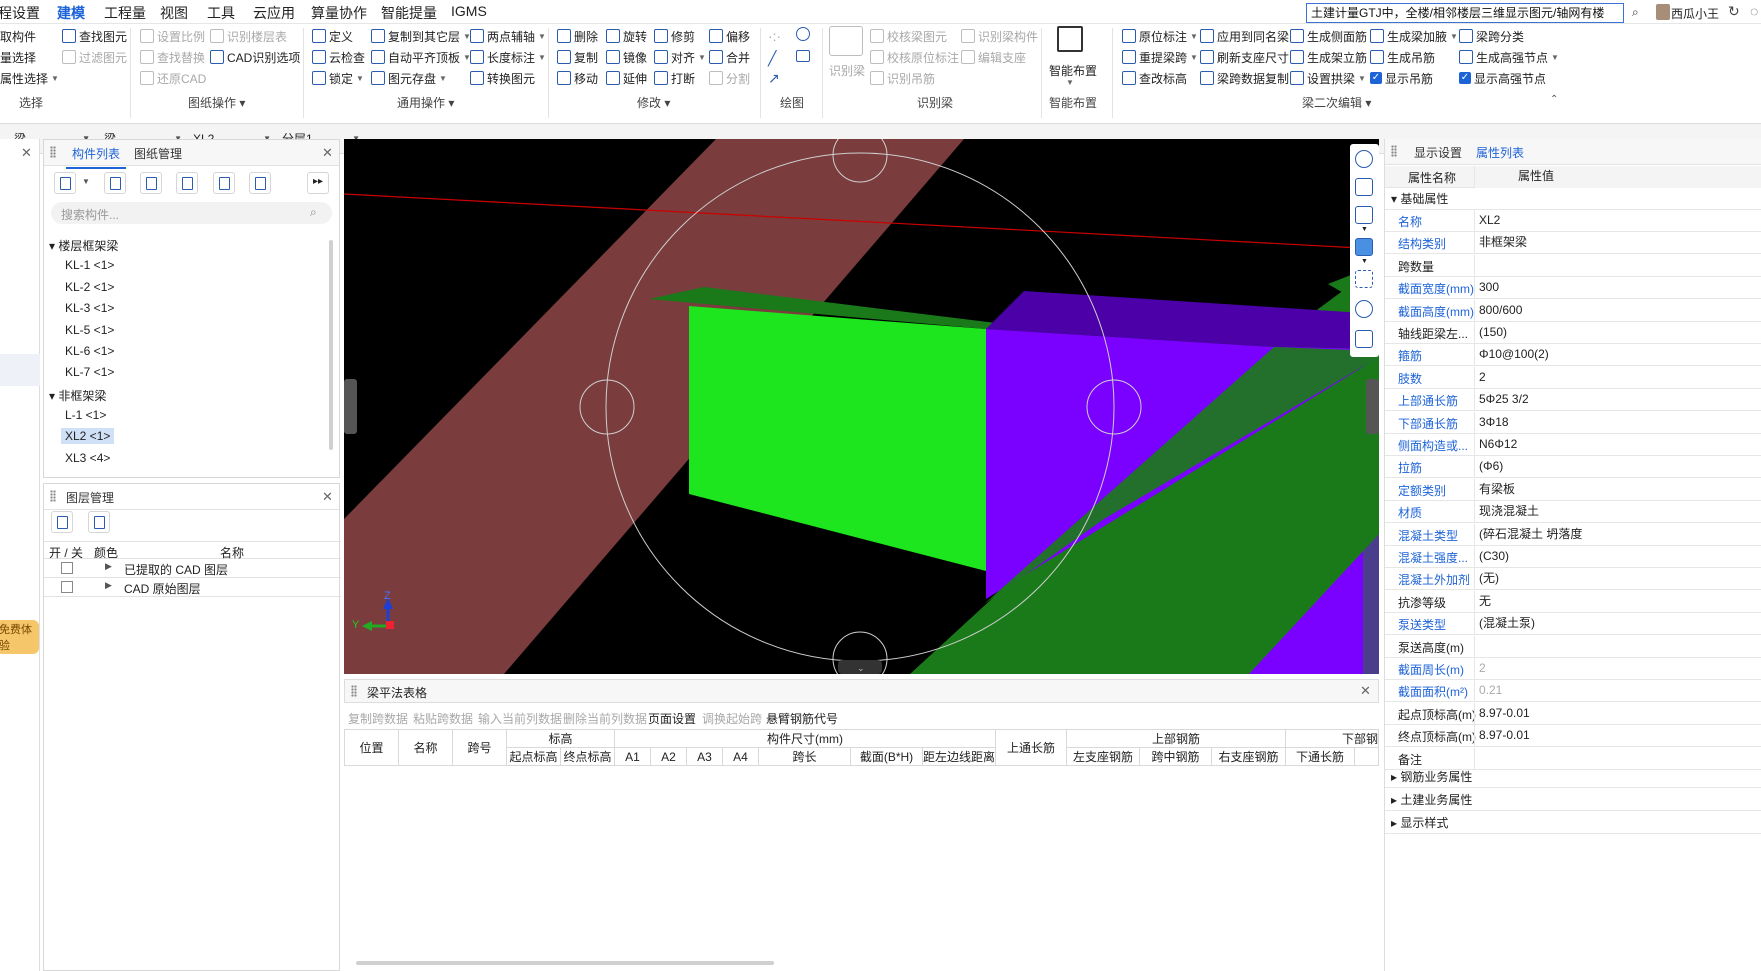 The height and width of the screenshot is (971, 1761). Describe the element at coordinates (565, 963) in the screenshot. I see `horizontal-scrollbar` at that location.